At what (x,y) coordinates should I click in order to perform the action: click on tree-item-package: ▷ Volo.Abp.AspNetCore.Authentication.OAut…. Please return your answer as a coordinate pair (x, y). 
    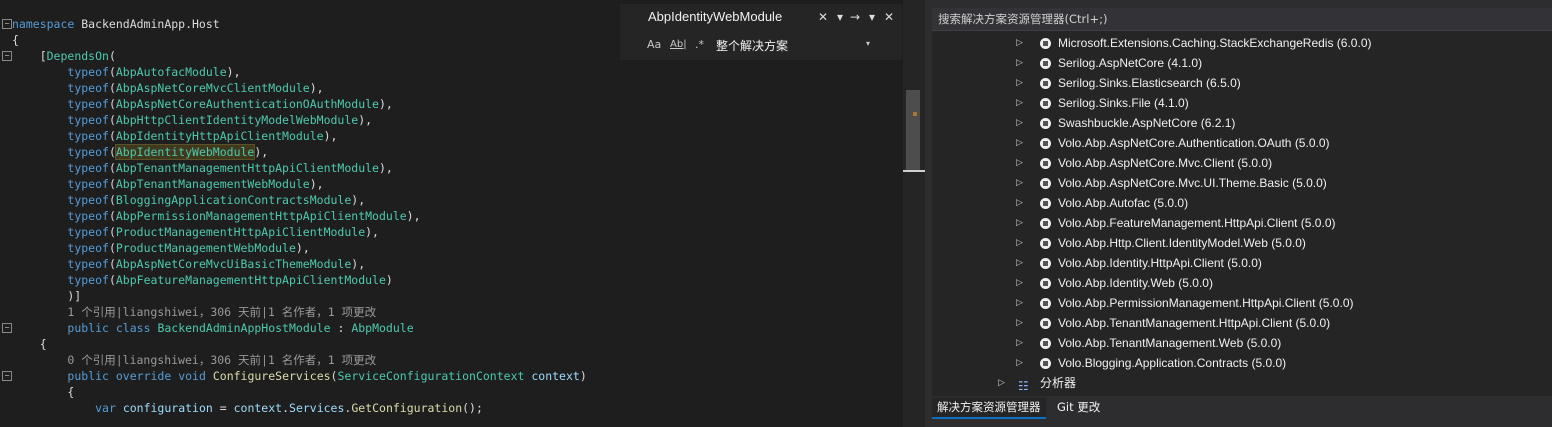
    Looking at the image, I should click on (1242, 143).